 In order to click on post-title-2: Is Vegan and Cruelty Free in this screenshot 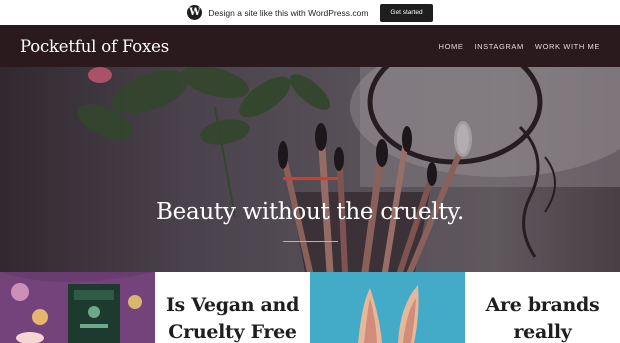, I will do `click(232, 307)`.